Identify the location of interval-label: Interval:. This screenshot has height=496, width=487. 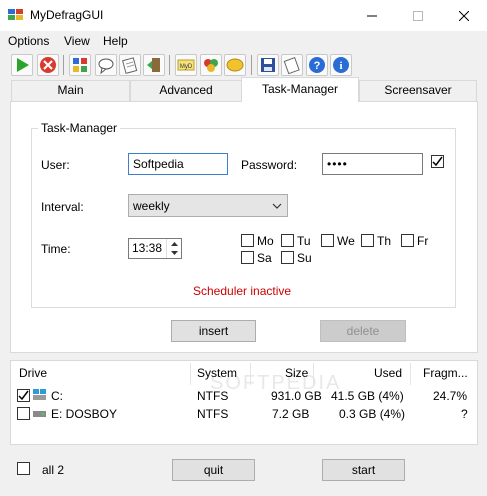
(62, 207).